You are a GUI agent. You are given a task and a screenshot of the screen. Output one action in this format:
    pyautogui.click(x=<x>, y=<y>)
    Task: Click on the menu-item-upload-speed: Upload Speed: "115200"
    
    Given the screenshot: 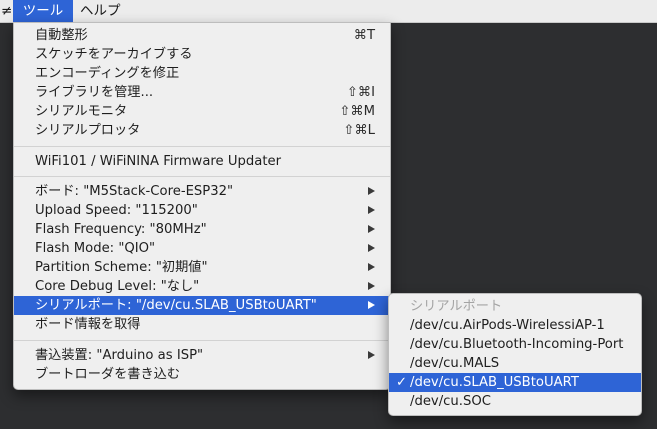 What is the action you would take?
    pyautogui.click(x=202, y=210)
    